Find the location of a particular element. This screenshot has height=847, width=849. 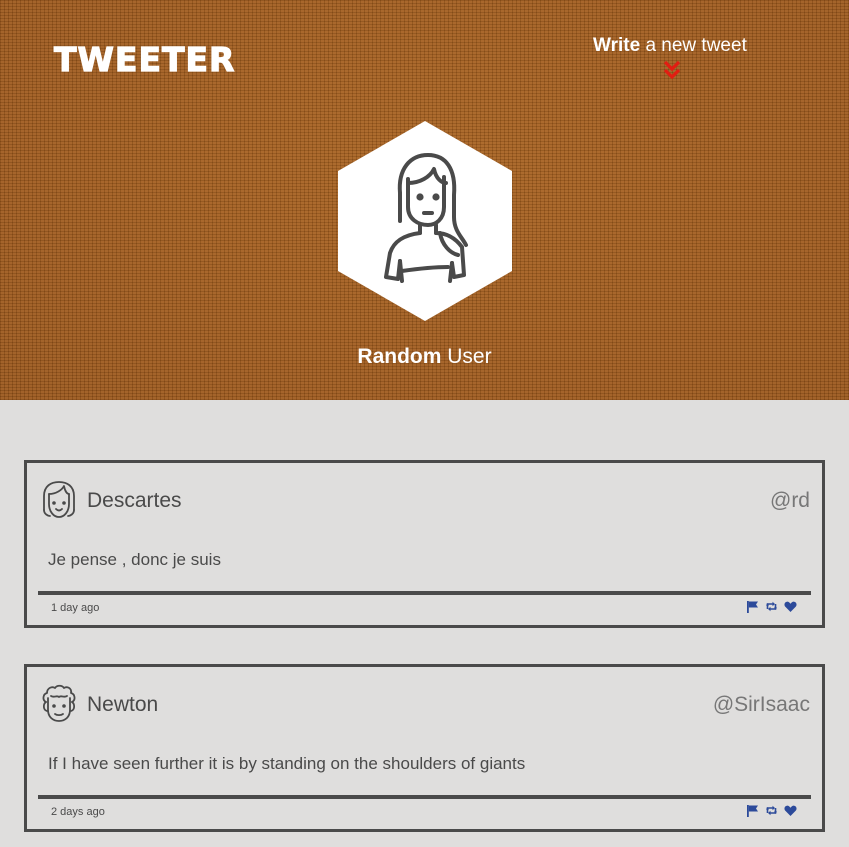

app-logo: TWEETER is located at coordinates (144, 59).